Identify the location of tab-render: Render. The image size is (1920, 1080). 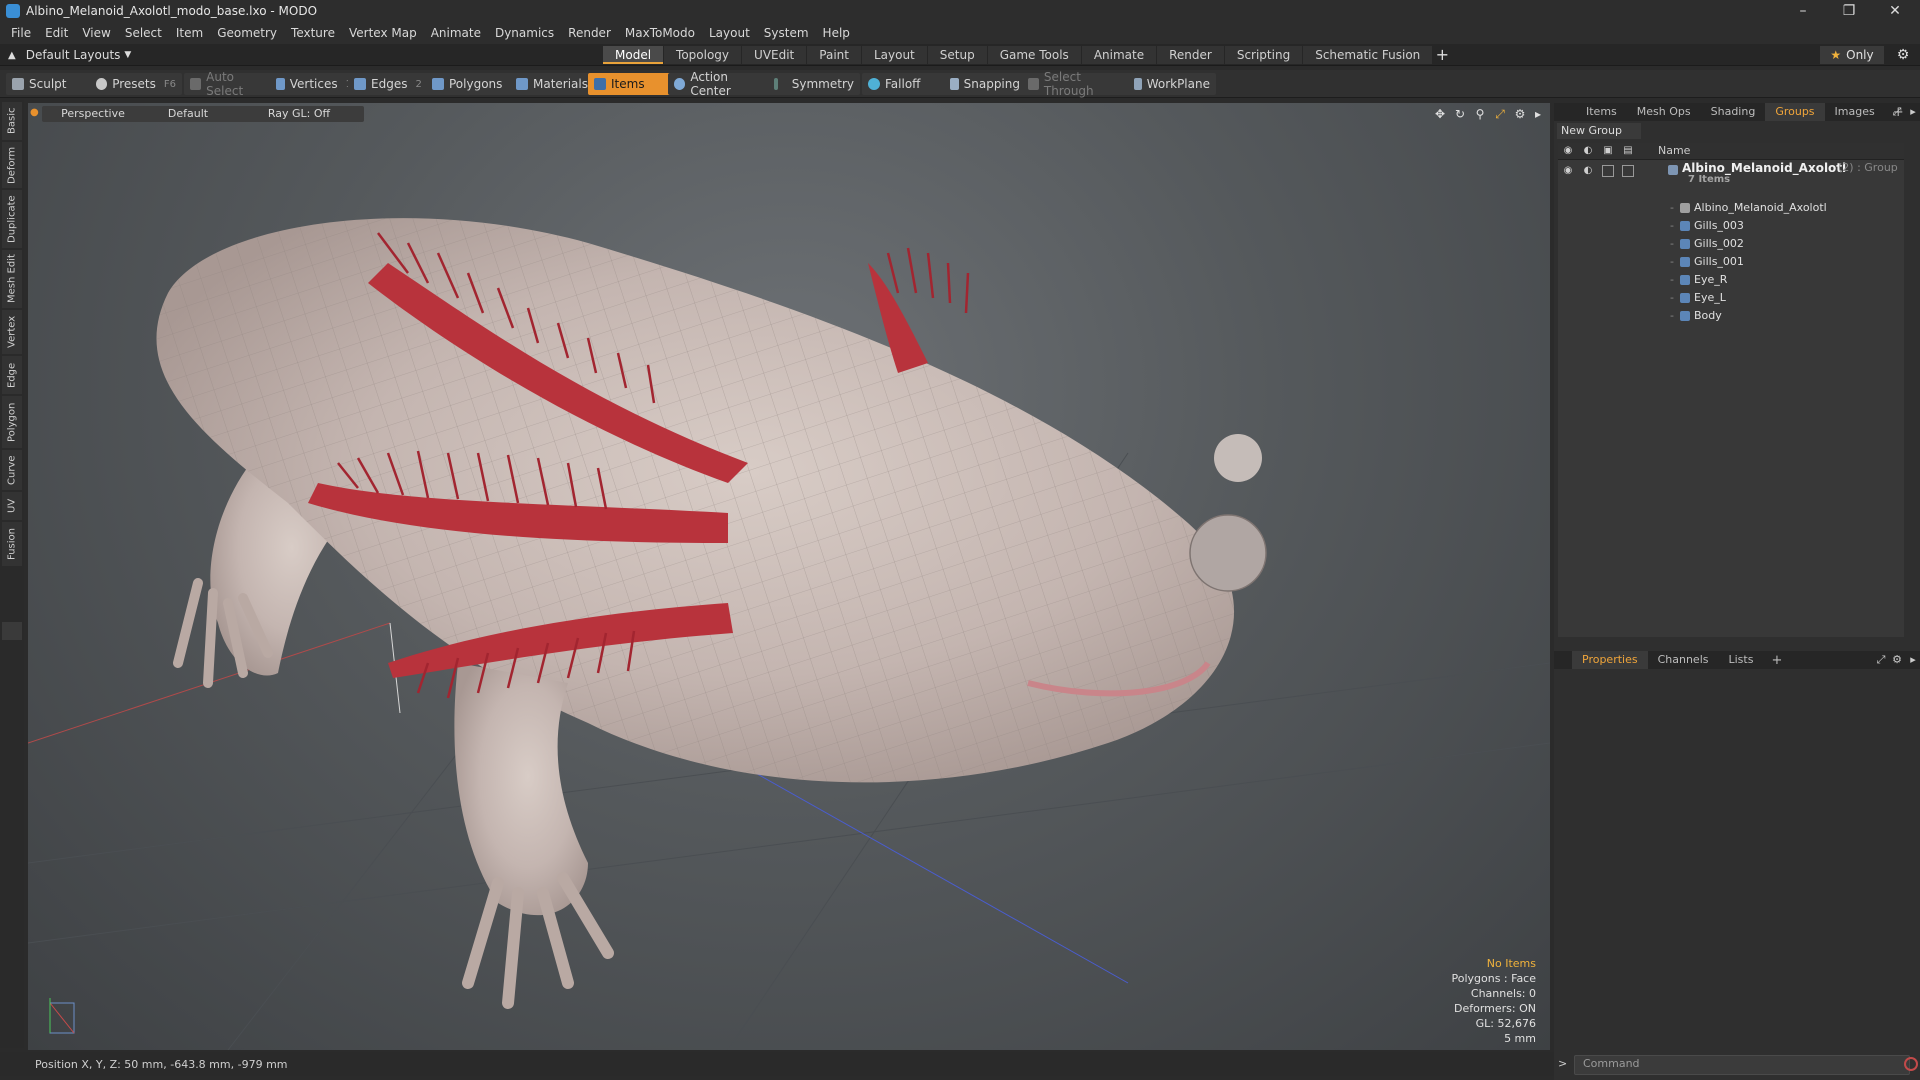
(1190, 55).